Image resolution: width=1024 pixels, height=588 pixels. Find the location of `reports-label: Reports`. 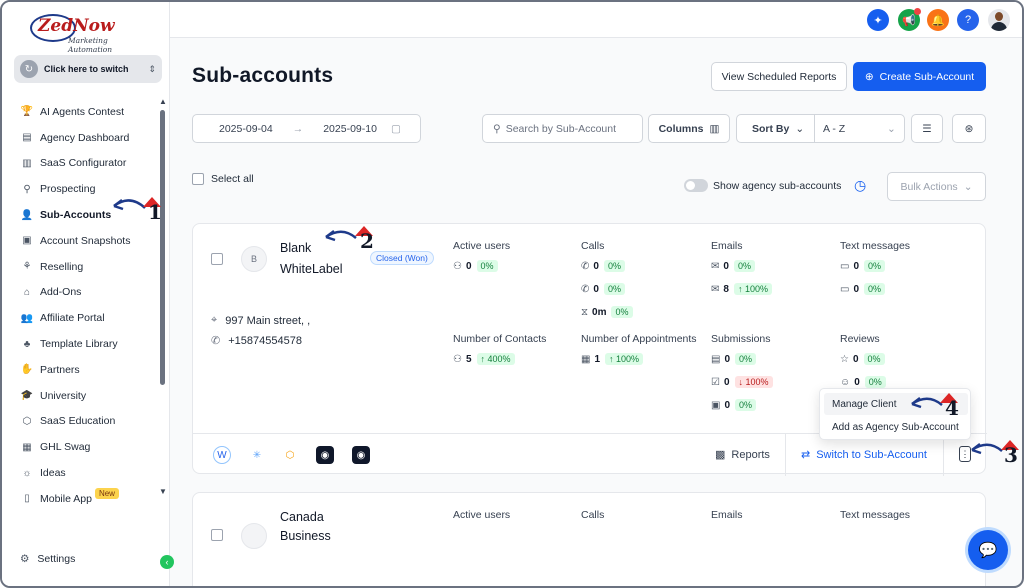

reports-label: Reports is located at coordinates (750, 454).